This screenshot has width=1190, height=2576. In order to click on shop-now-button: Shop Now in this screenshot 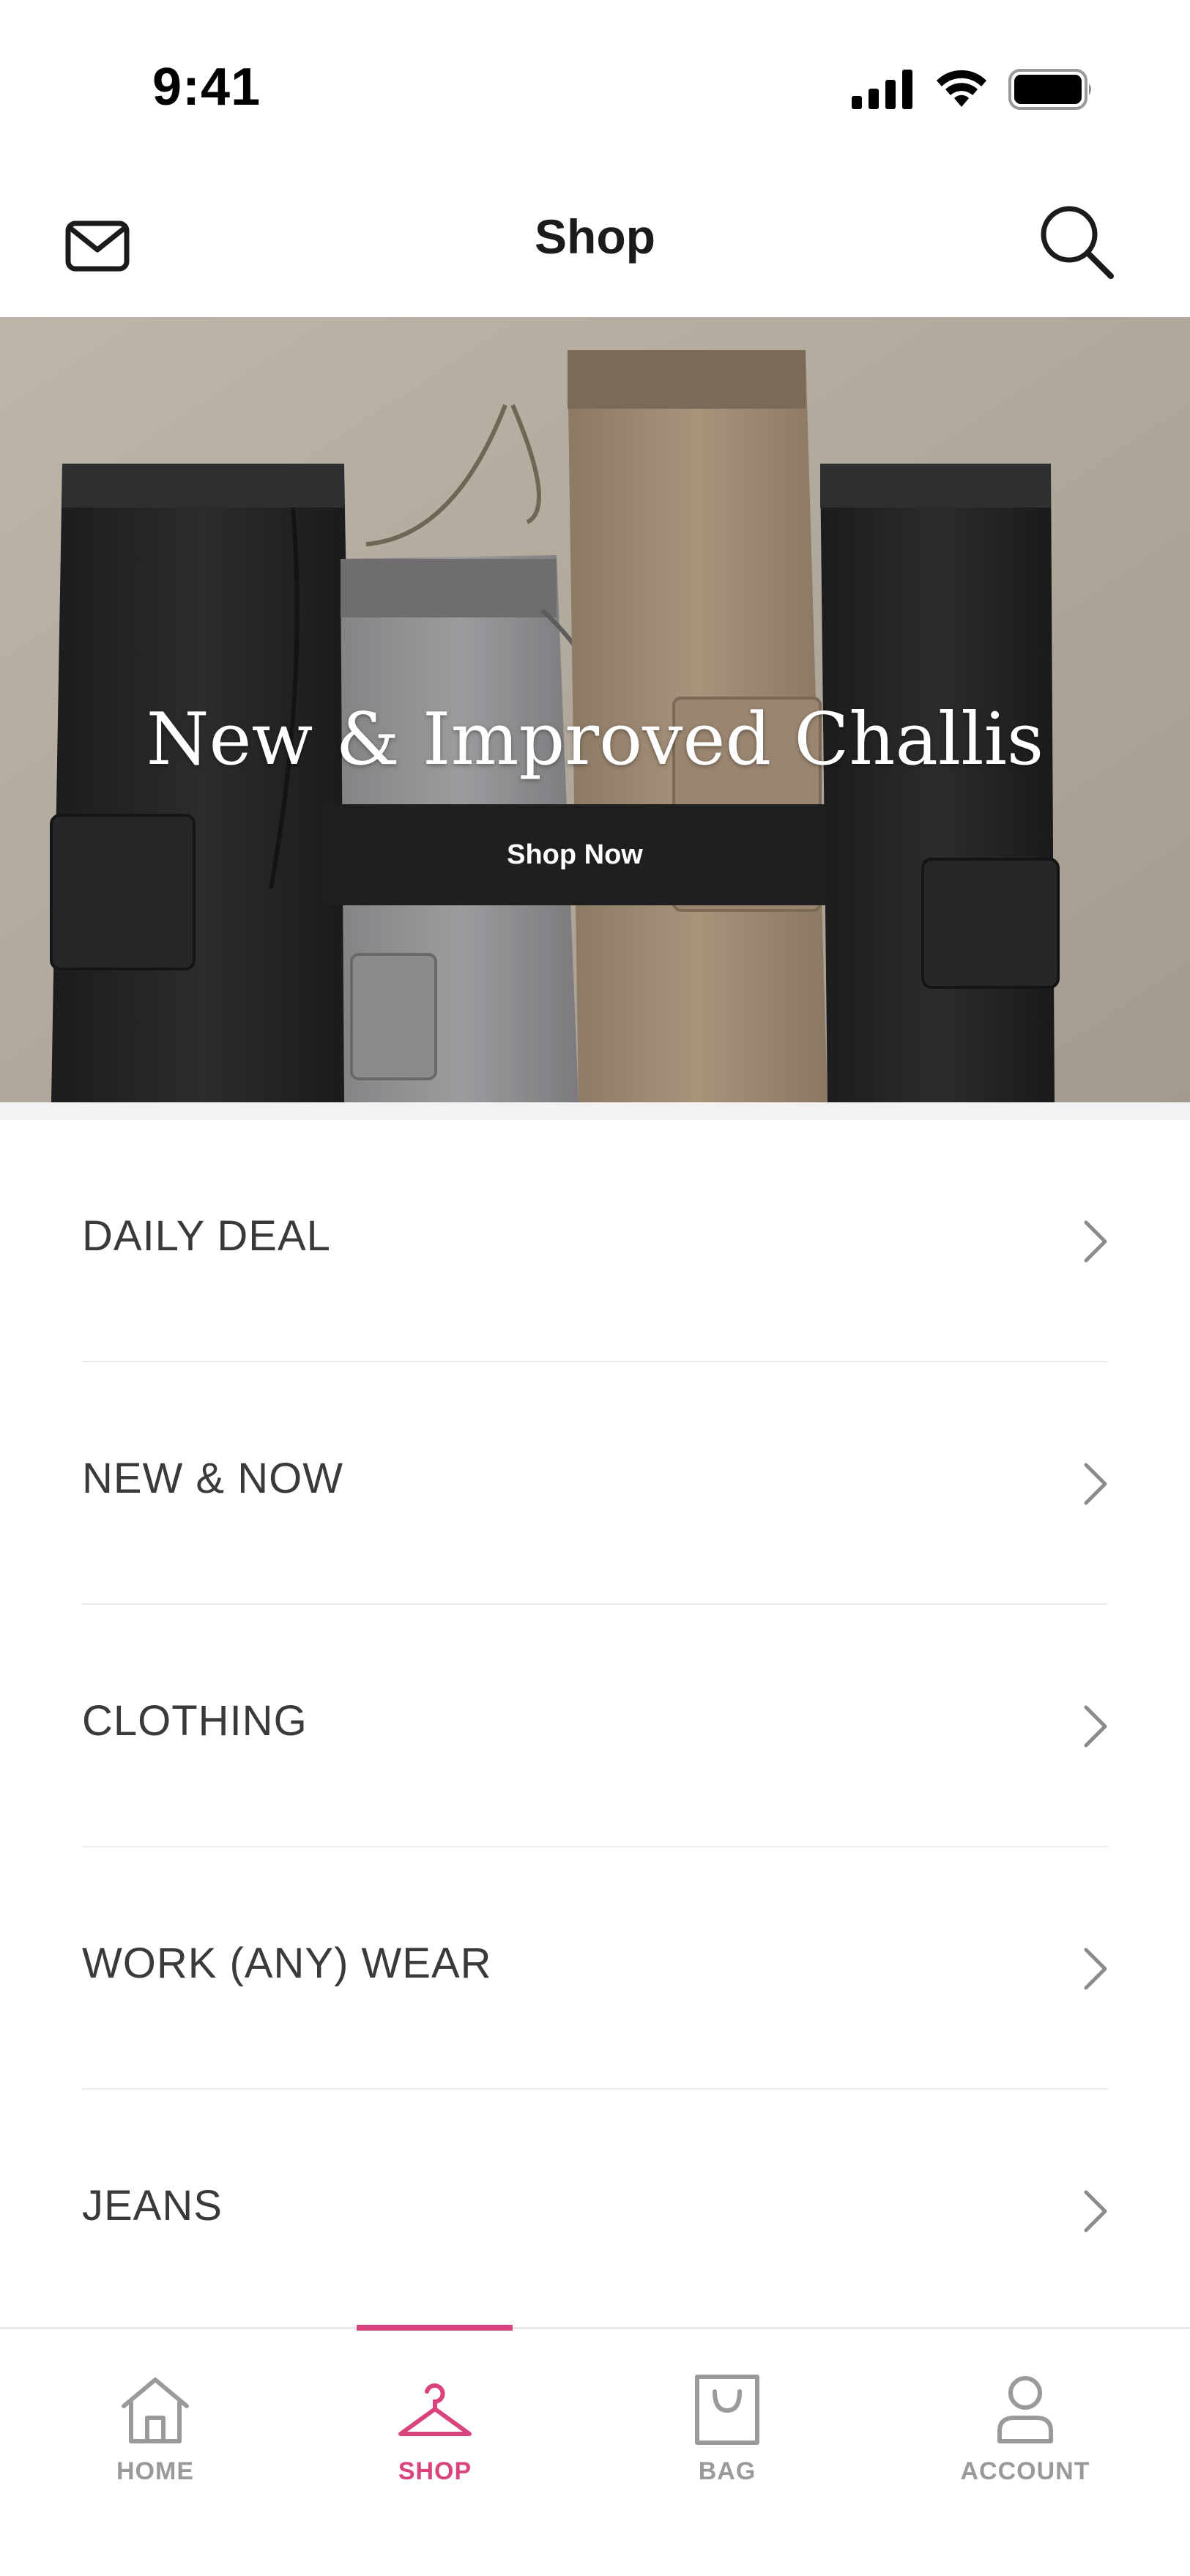, I will do `click(575, 854)`.